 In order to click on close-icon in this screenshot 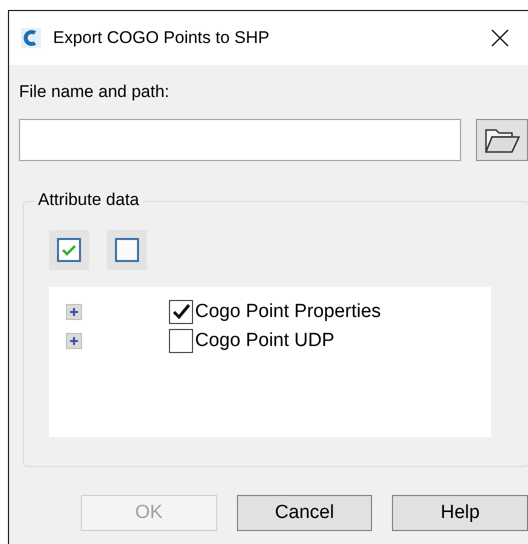, I will do `click(500, 38)`.